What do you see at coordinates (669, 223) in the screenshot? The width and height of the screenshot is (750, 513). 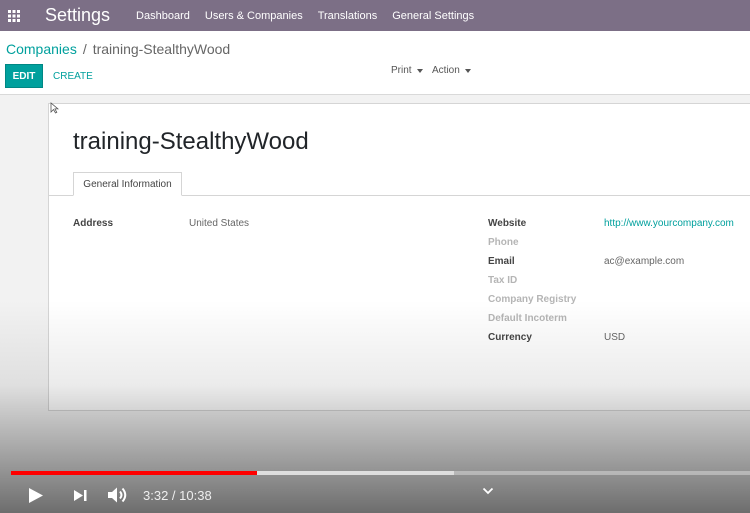 I see `website-link: http://www.yourcompany.com` at bounding box center [669, 223].